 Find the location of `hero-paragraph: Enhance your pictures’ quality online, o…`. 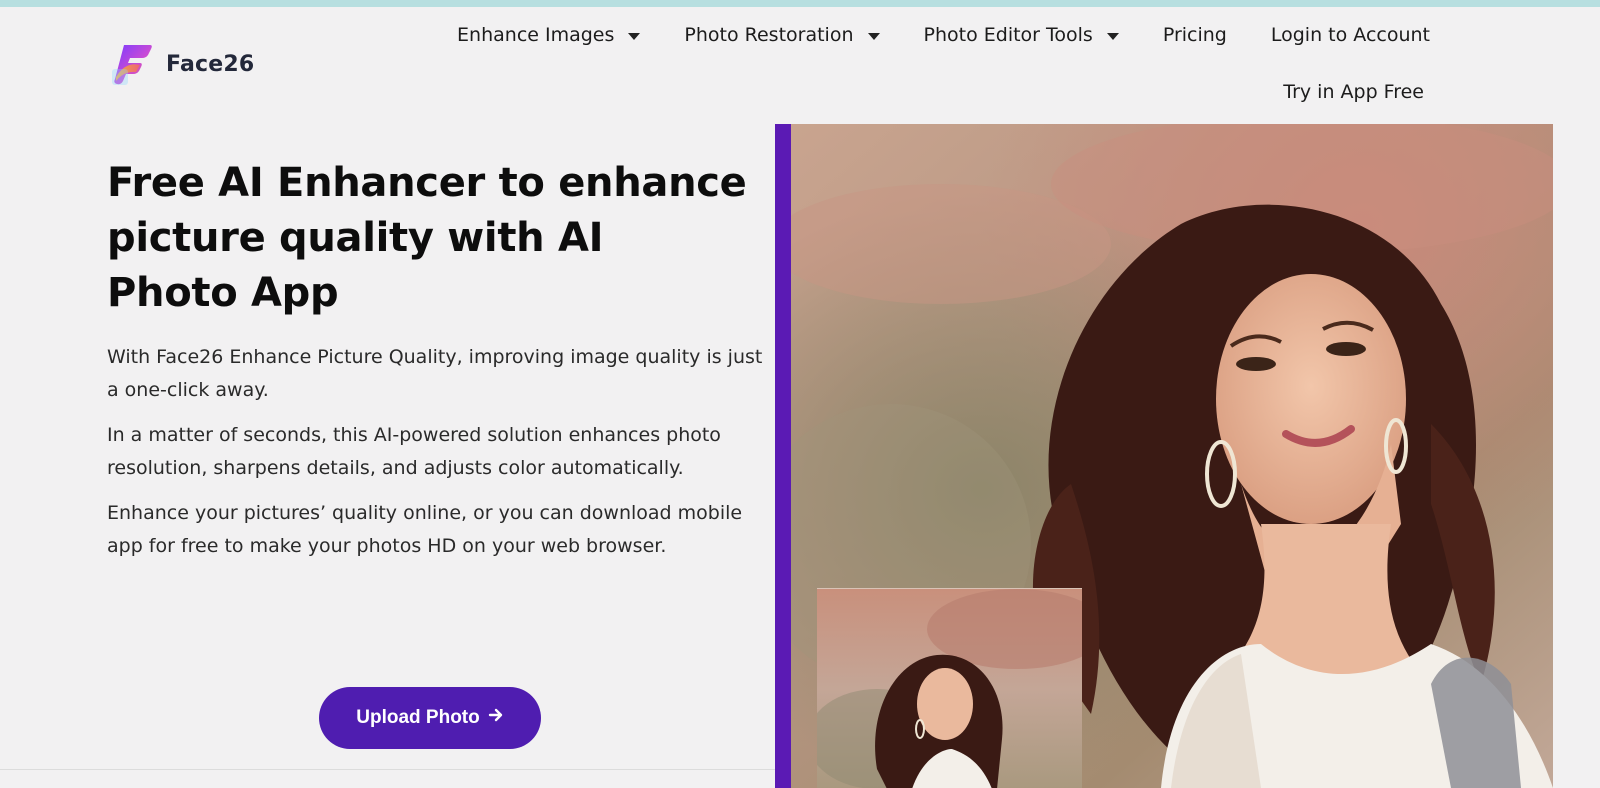

hero-paragraph: Enhance your pictures’ quality online, o… is located at coordinates (425, 529).